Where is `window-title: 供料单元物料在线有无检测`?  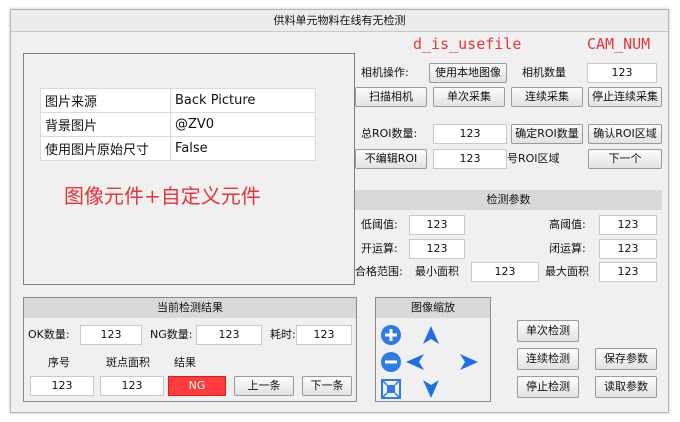 window-title: 供料单元物料在线有无检测 is located at coordinates (339, 21).